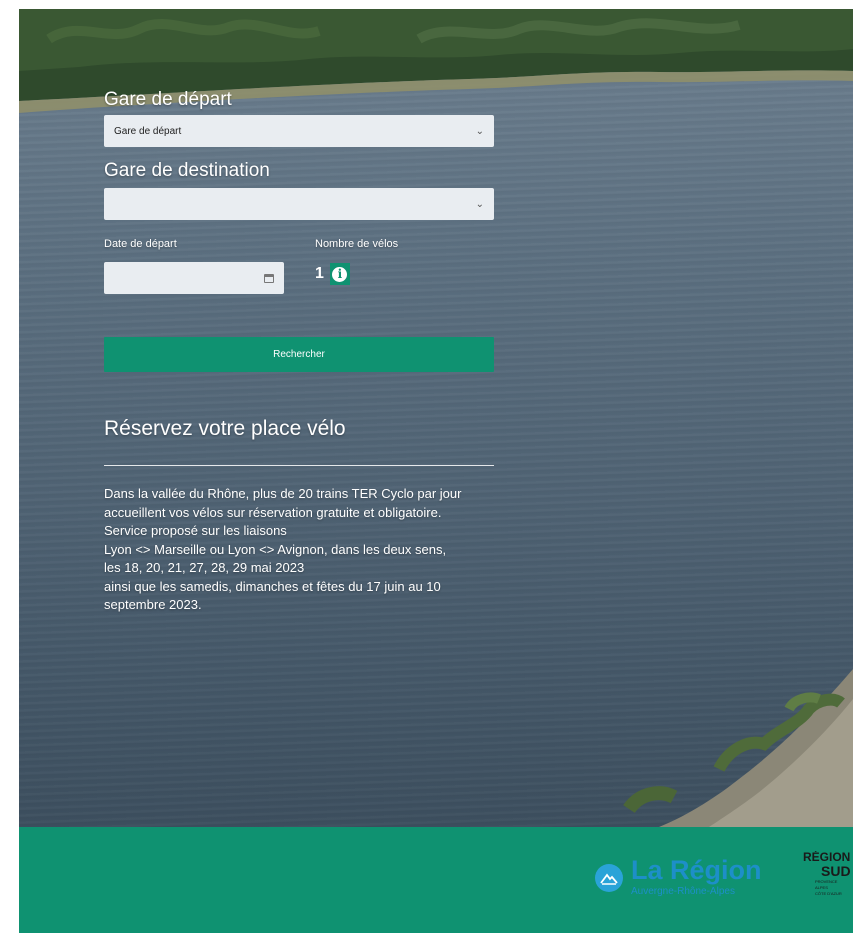 The image size is (853, 933). What do you see at coordinates (194, 278) in the screenshot?
I see `date-input` at bounding box center [194, 278].